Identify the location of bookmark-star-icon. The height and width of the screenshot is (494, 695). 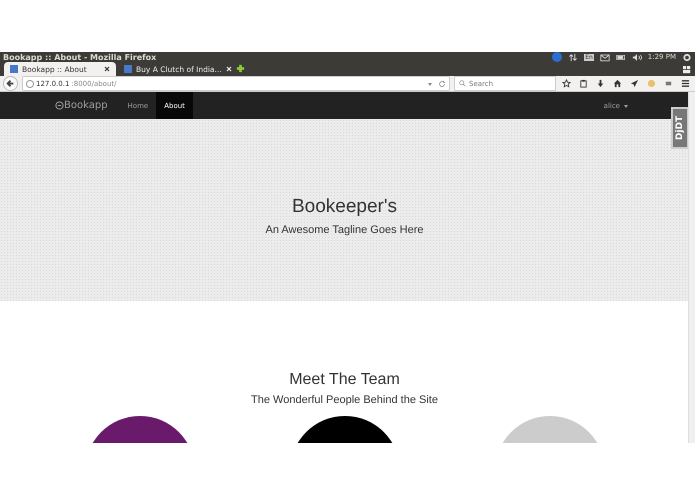
(566, 83).